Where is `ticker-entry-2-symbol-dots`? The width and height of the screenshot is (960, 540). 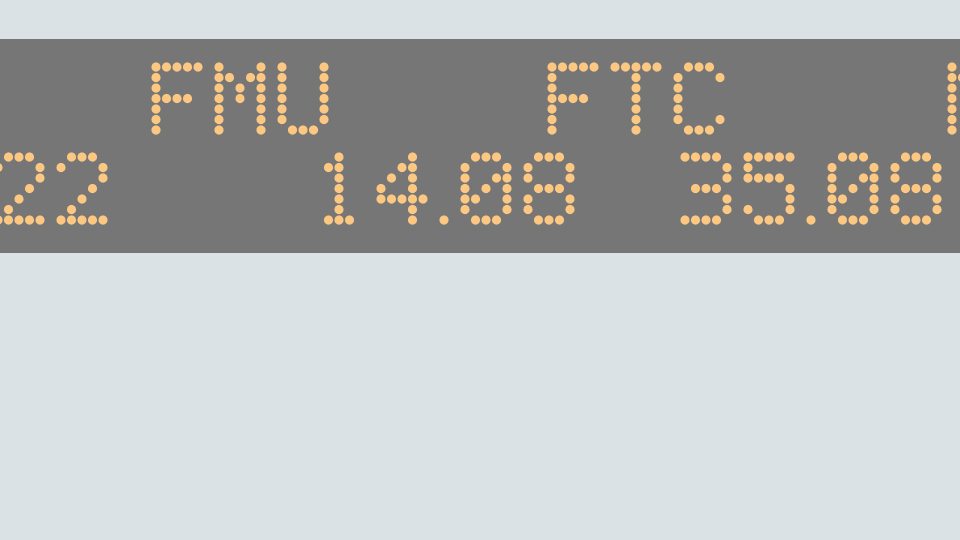 ticker-entry-2-symbol-dots is located at coordinates (240, 98).